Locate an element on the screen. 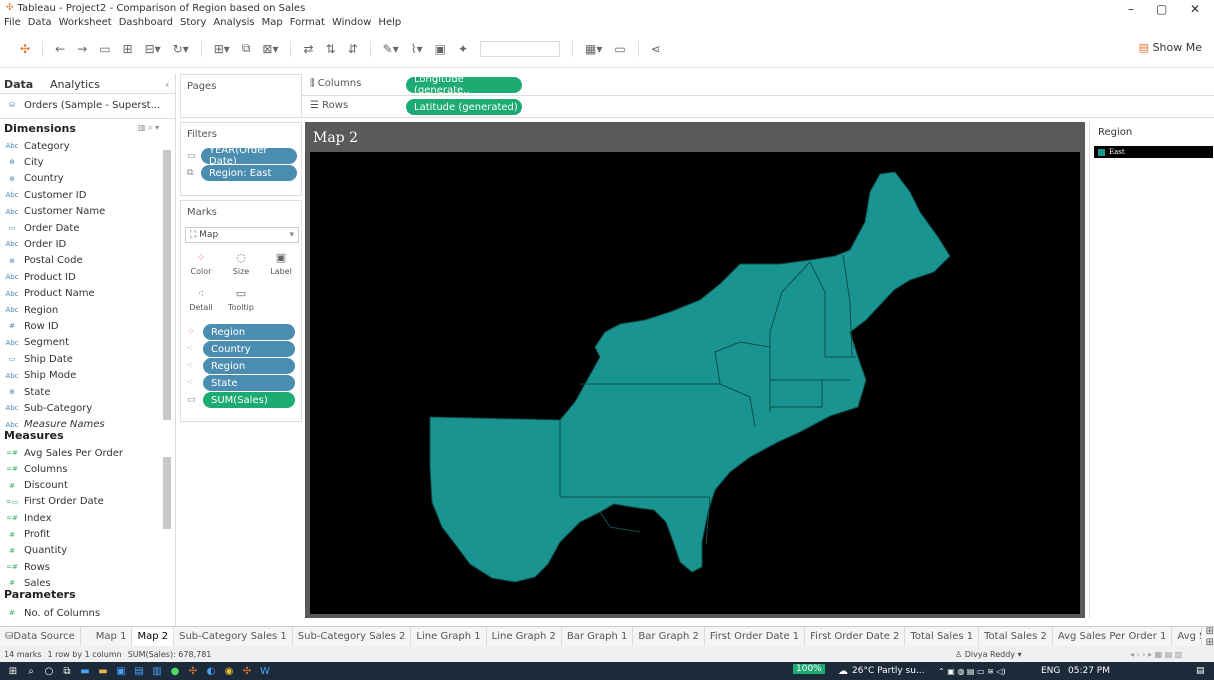  sort-asc-icon: ⇅ is located at coordinates (331, 49).